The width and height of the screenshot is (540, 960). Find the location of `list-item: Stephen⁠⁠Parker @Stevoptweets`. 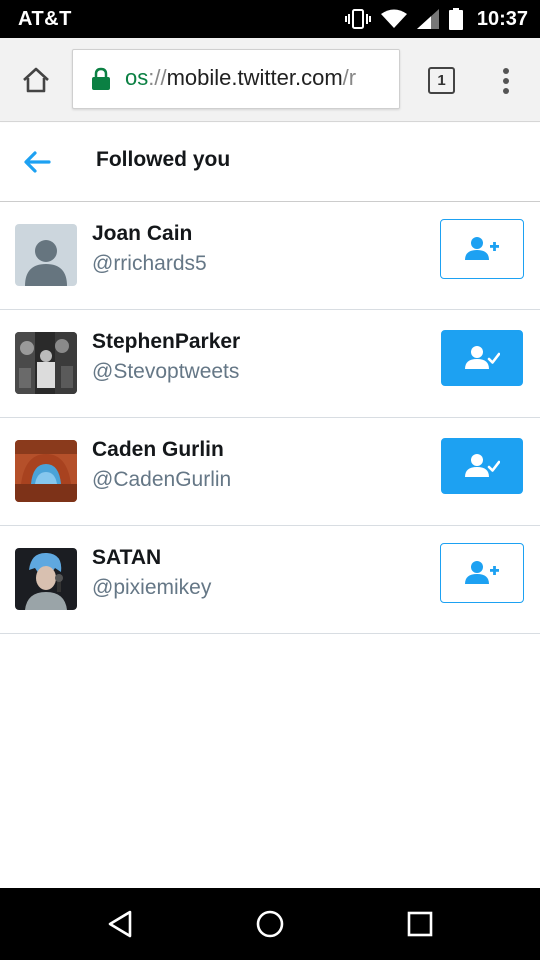

list-item: Stephen⁠⁠Parker @Stevoptweets is located at coordinates (270, 364).